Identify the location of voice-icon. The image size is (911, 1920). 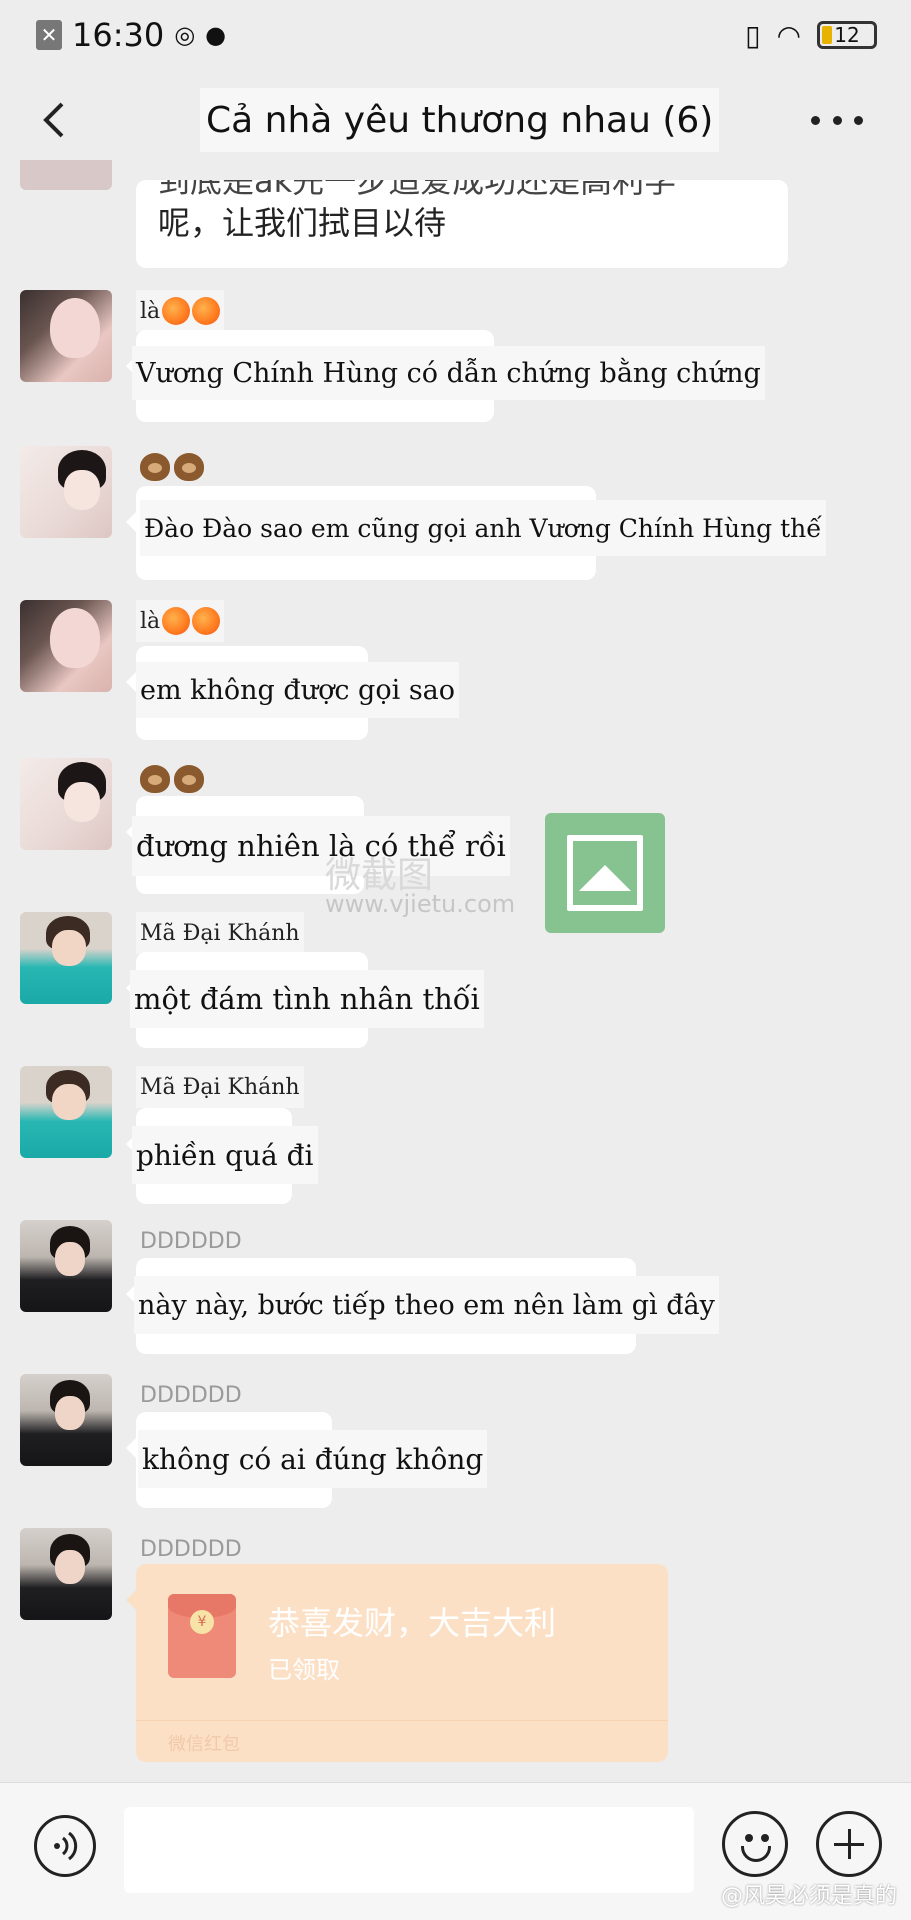
(66, 1846).